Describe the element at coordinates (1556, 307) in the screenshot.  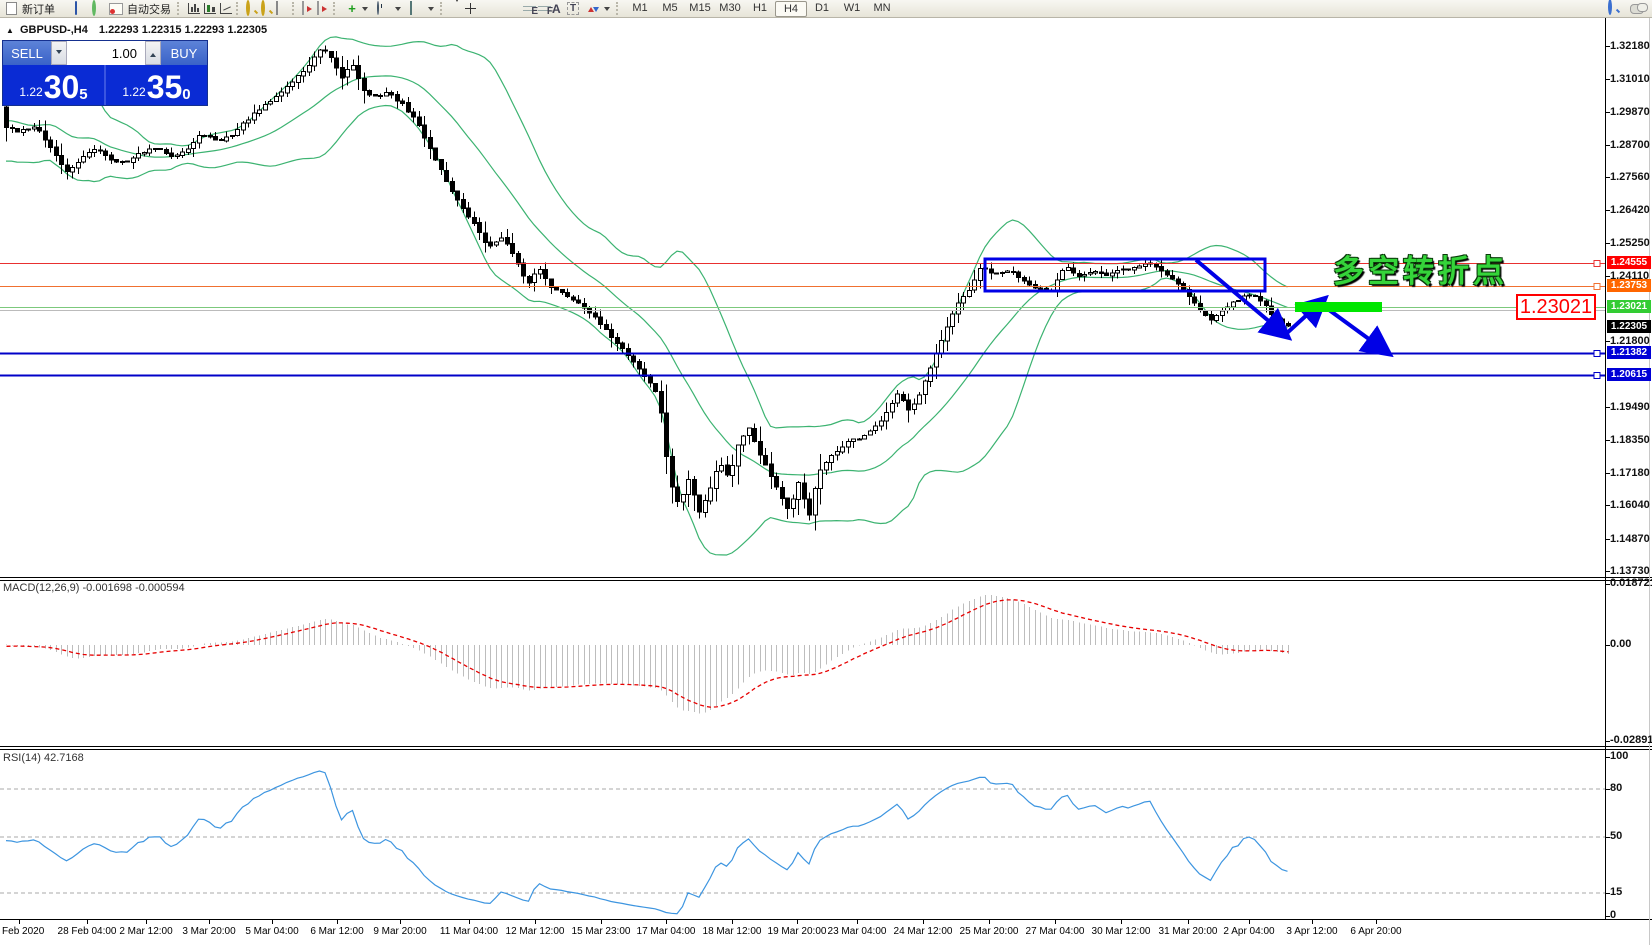
I see `price-callout-box: 1.23021` at that location.